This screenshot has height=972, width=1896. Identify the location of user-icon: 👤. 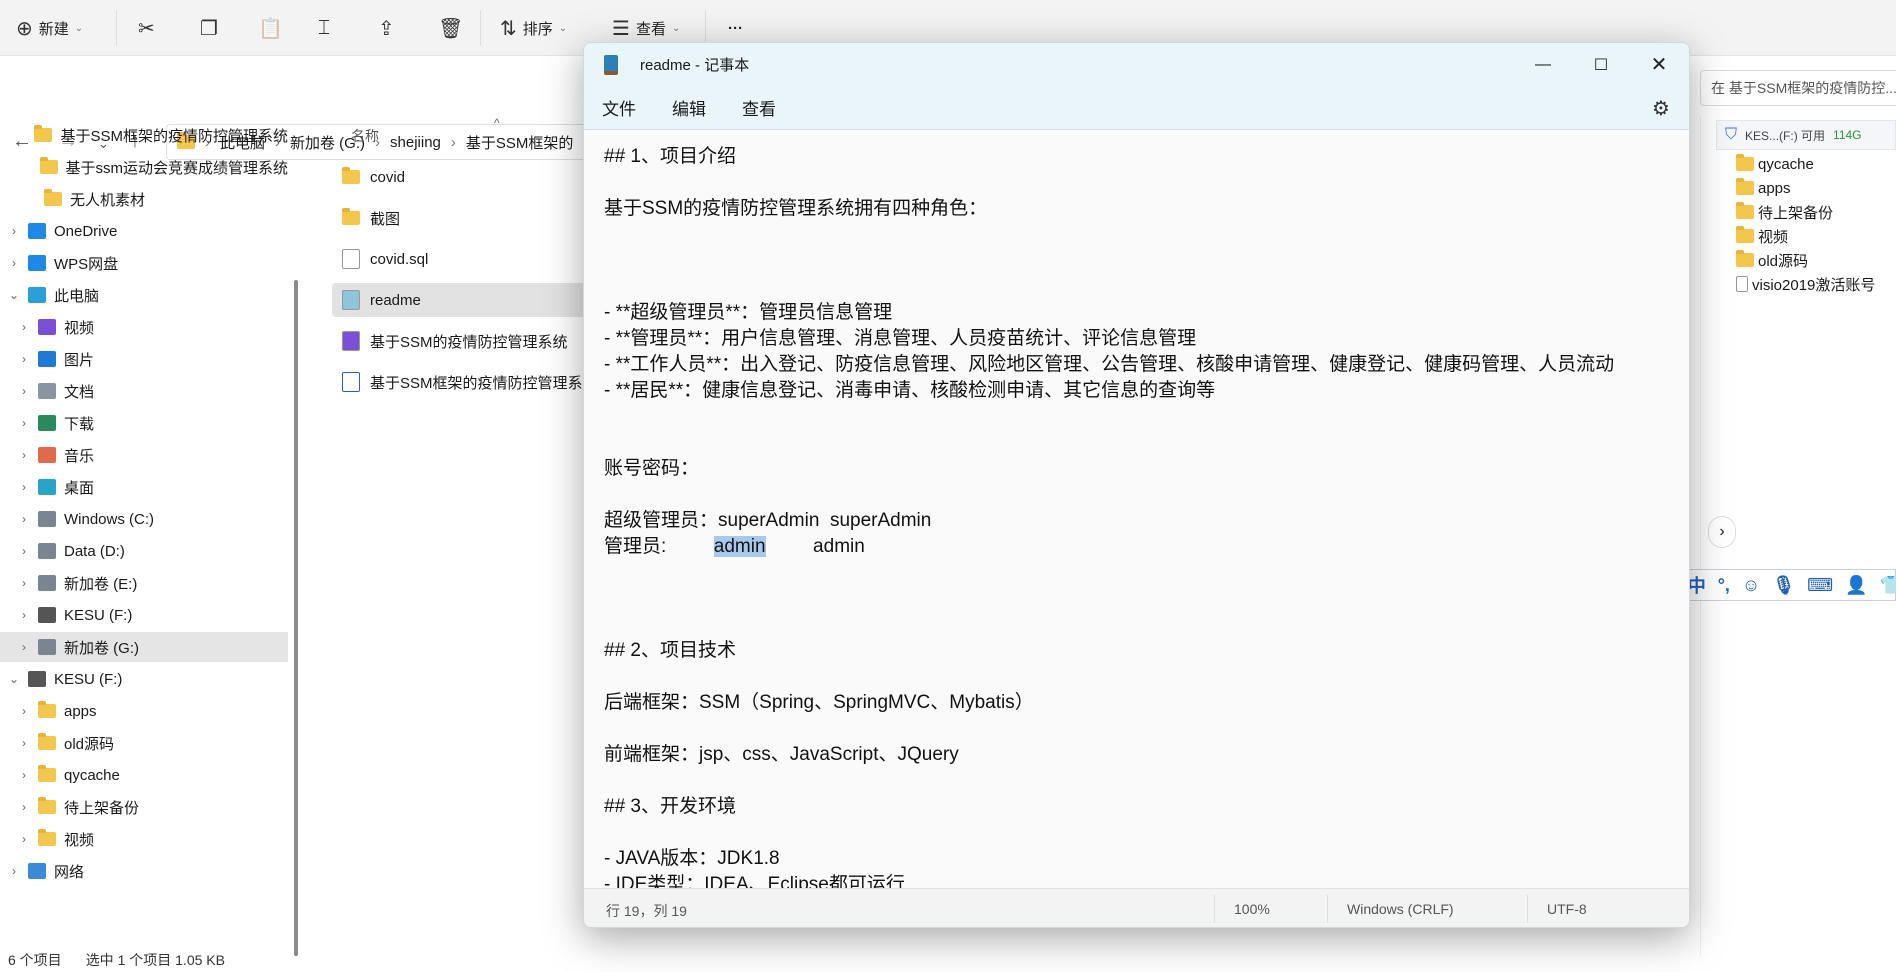
(1856, 585).